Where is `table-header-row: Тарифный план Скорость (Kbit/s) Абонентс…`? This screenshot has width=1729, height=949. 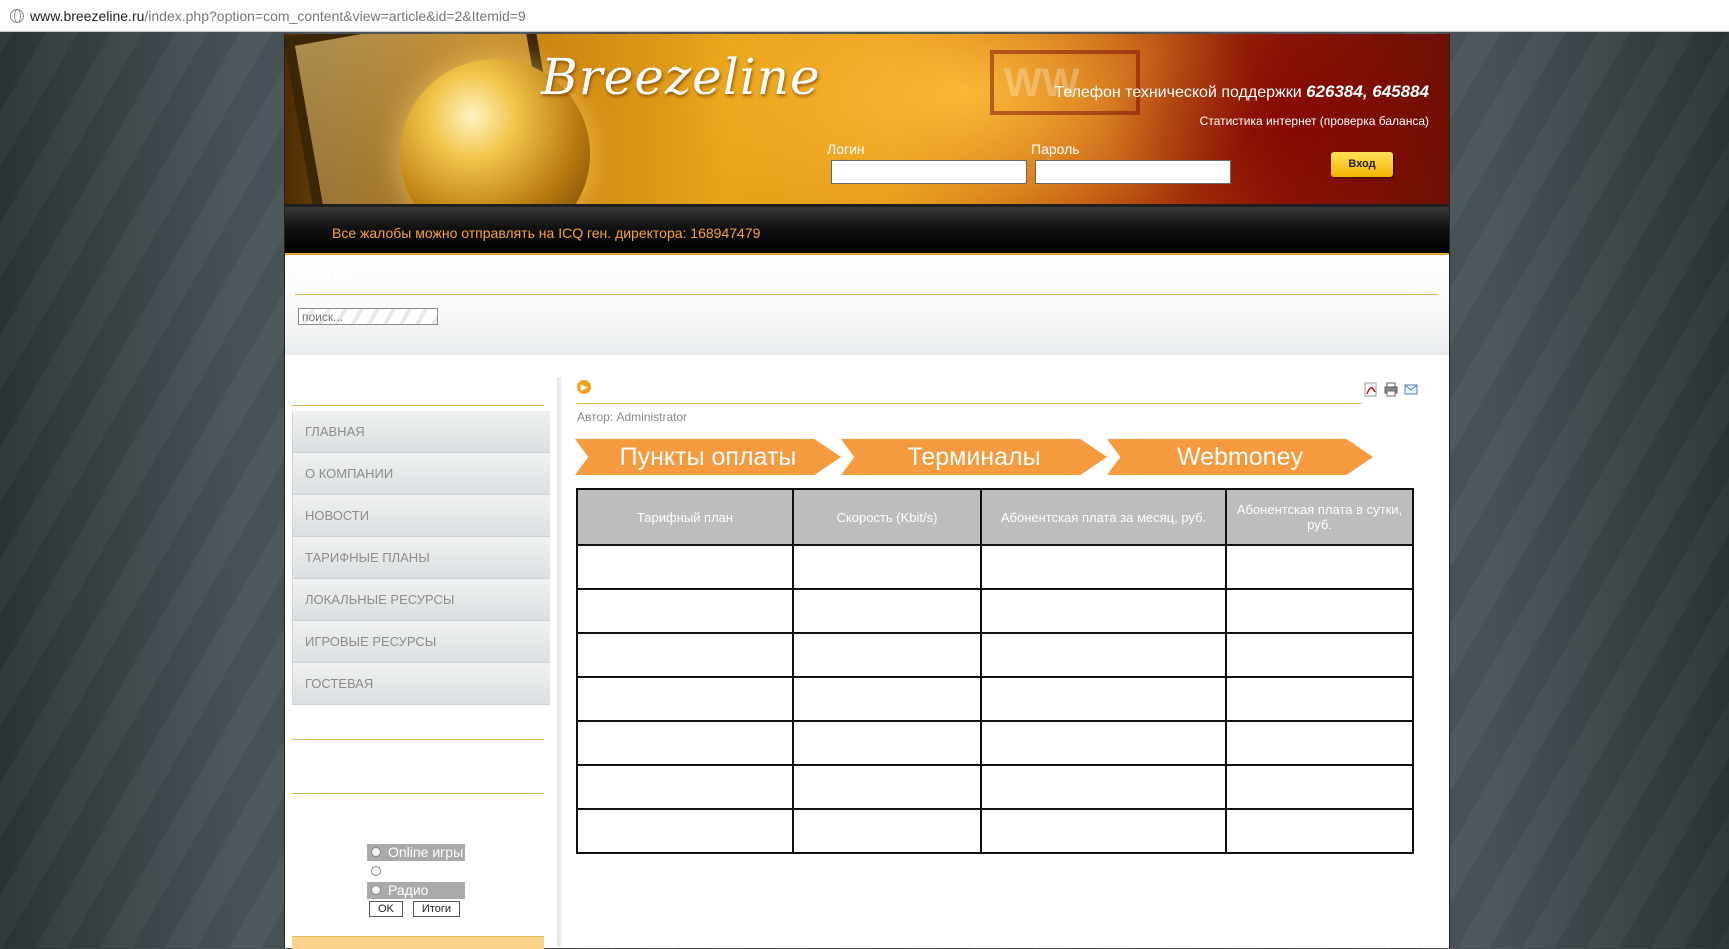 table-header-row: Тарифный план Скорость (Kbit/s) Абонентс… is located at coordinates (995, 517).